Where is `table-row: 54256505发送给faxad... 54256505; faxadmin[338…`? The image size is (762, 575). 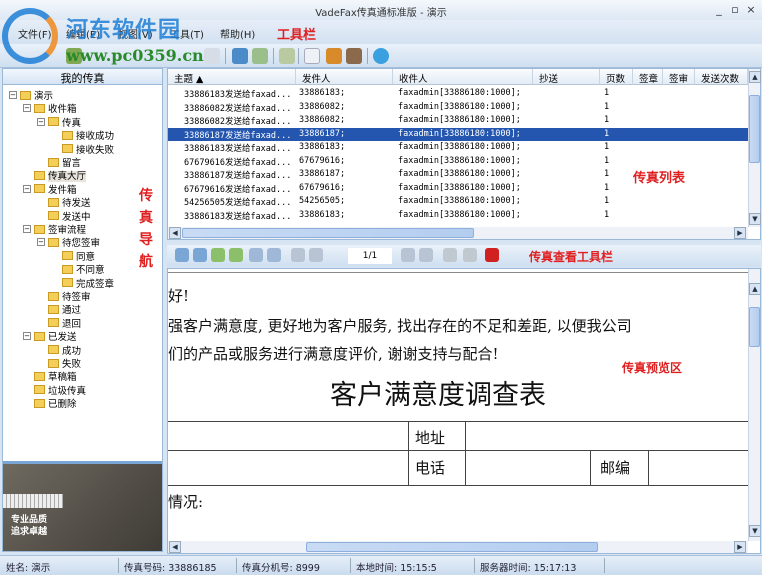
table-row: 54256505发送给faxad... 54256505; faxadmin[338… is located at coordinates (458, 202).